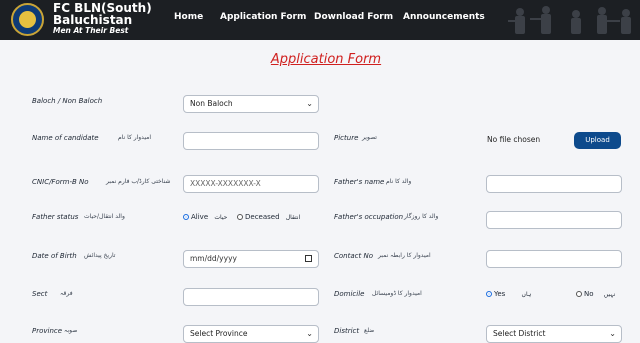 The image size is (640, 343). What do you see at coordinates (399, 181) in the screenshot?
I see `father-name-urdu-label: والد کا نام` at bounding box center [399, 181].